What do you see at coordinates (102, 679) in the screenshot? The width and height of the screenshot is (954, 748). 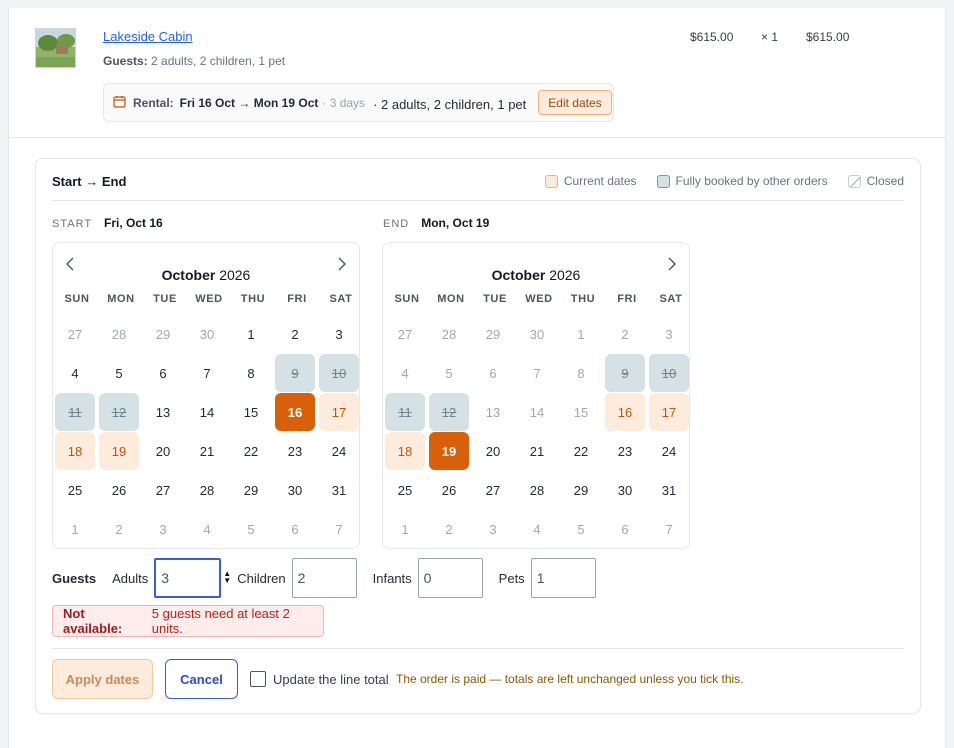 I see `apply-dates-button: Apply dates` at bounding box center [102, 679].